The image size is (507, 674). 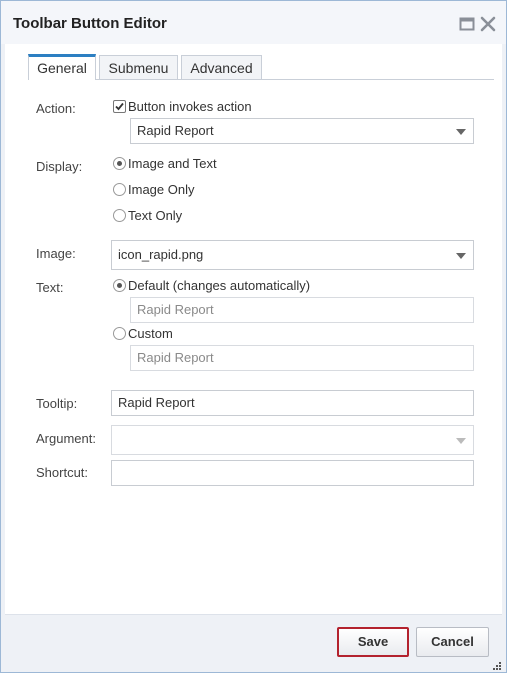 I want to click on default-text-value: Rapid Report, so click(x=175, y=309).